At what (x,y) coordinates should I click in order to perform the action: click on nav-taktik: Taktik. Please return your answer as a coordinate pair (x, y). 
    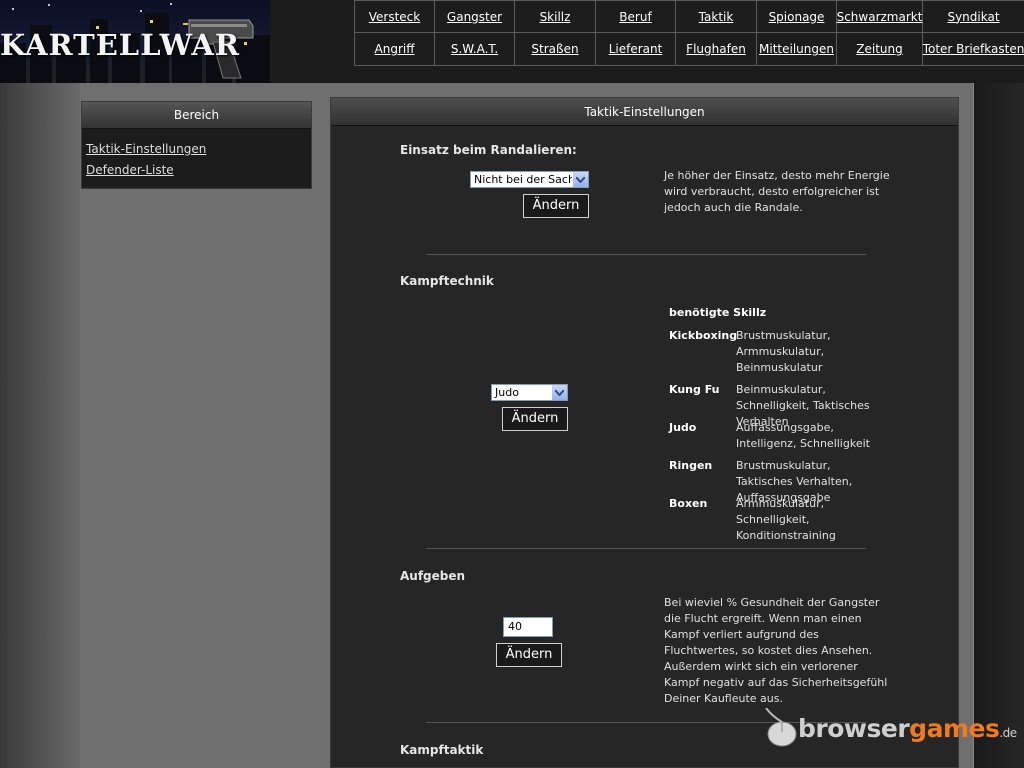
    Looking at the image, I should click on (716, 16).